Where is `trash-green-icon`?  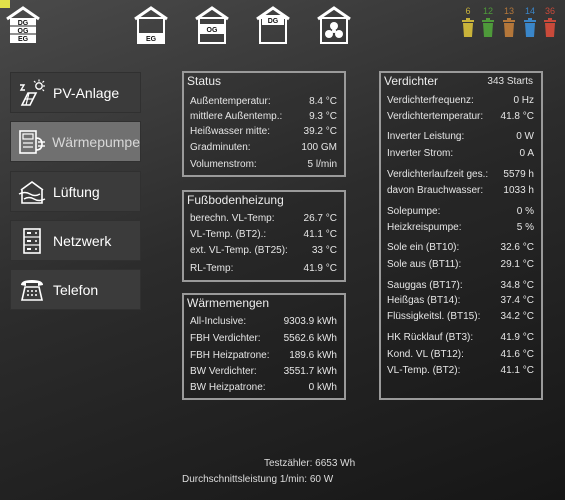 trash-green-icon is located at coordinates (488, 27).